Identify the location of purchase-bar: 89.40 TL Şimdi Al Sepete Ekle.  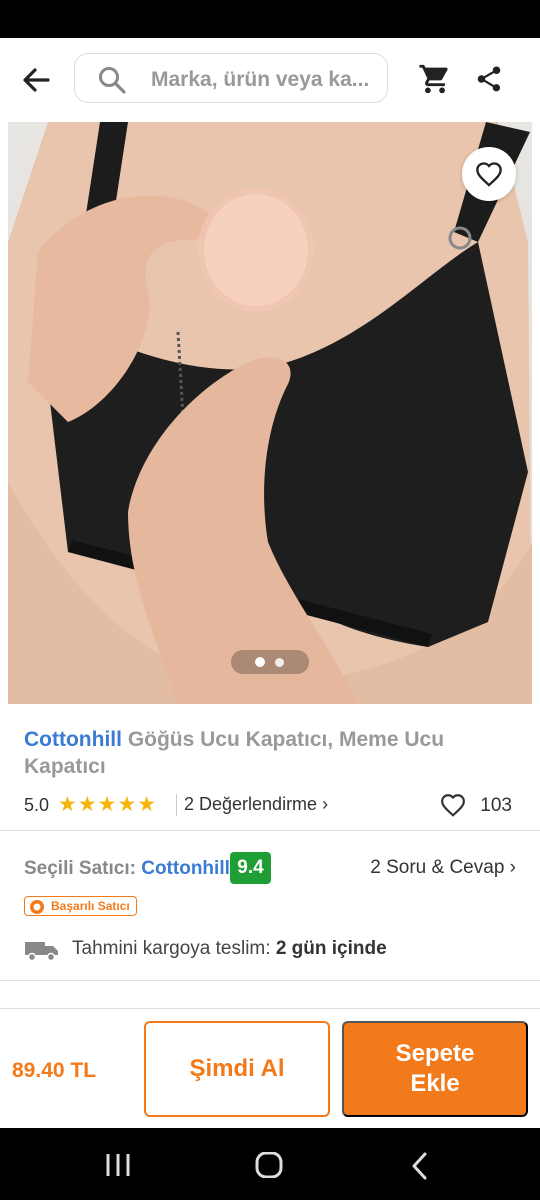
(270, 1068).